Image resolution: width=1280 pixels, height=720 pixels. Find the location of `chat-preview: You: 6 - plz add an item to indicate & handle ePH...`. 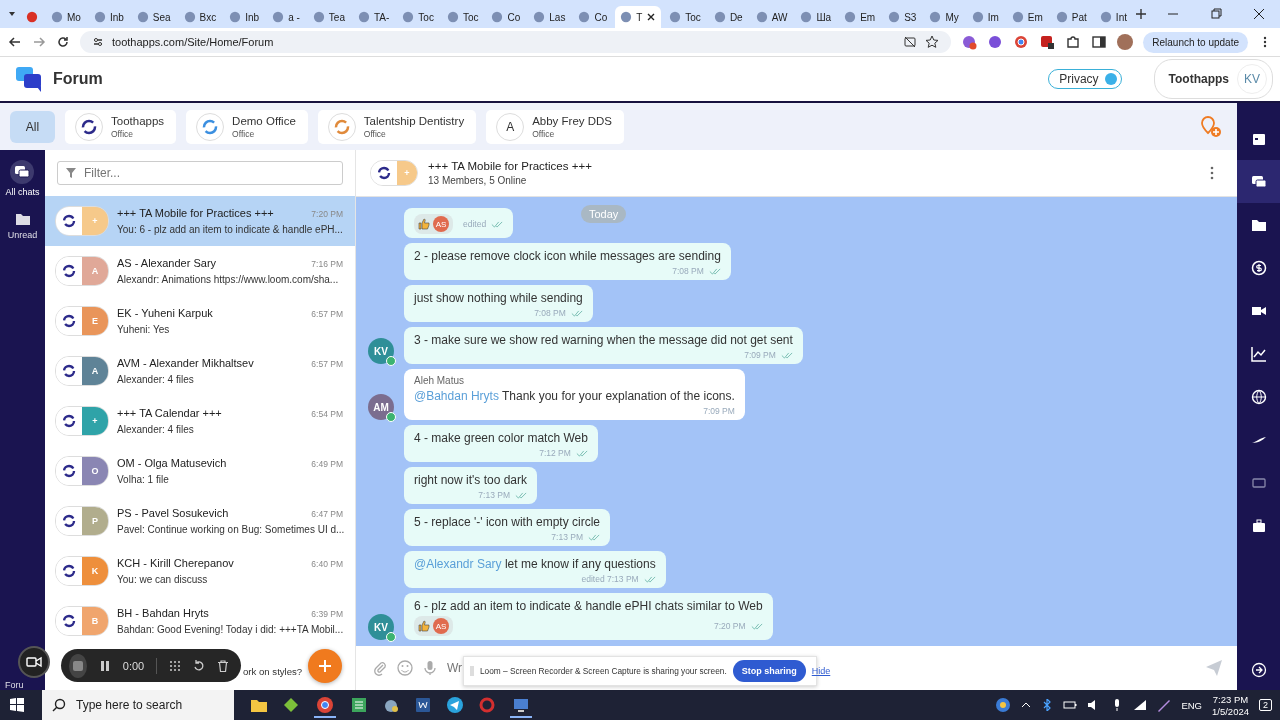

chat-preview: You: 6 - plz add an item to indicate & handle ePH... is located at coordinates (230, 229).